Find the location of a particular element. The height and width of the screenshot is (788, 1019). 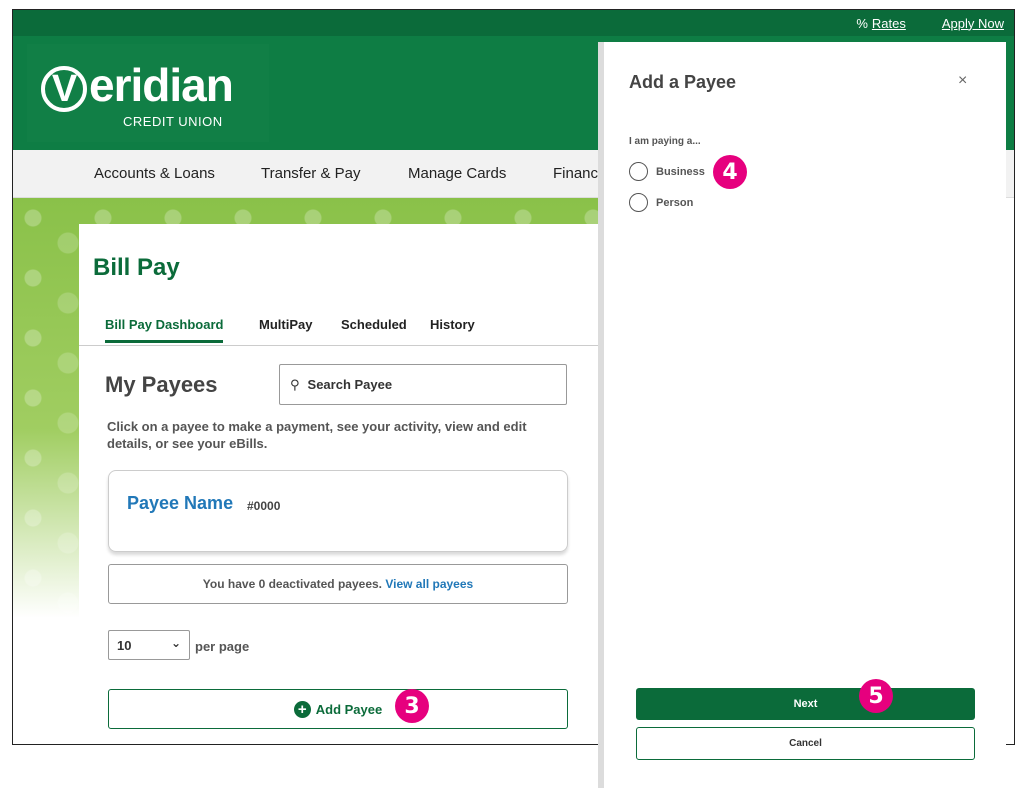

step-5-callout: 5 is located at coordinates (876, 696).